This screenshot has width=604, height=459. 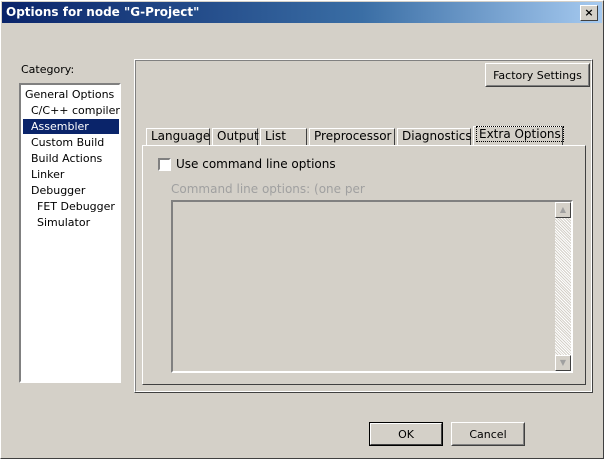 I want to click on factory-settings-label: Factory Settings, so click(x=537, y=75).